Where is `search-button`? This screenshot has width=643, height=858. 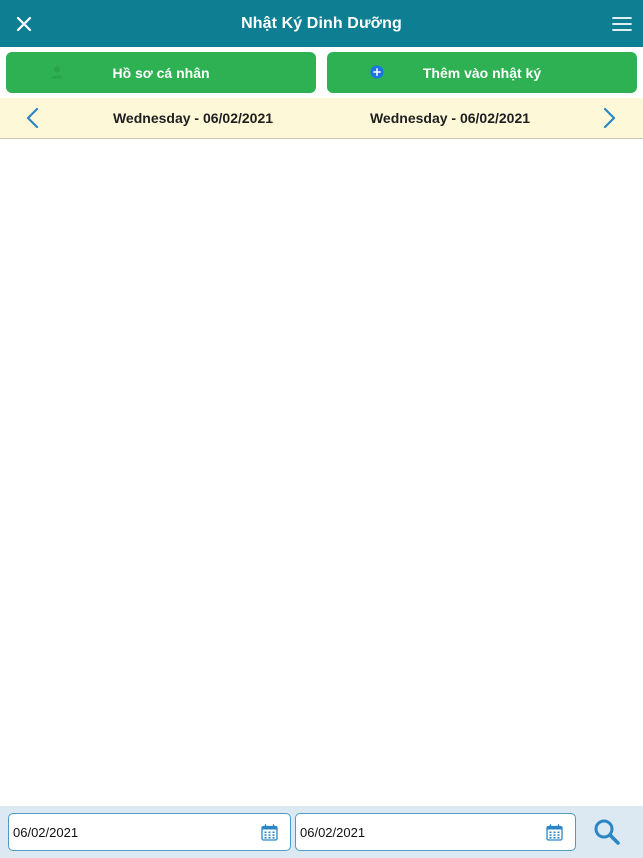
search-button is located at coordinates (607, 832).